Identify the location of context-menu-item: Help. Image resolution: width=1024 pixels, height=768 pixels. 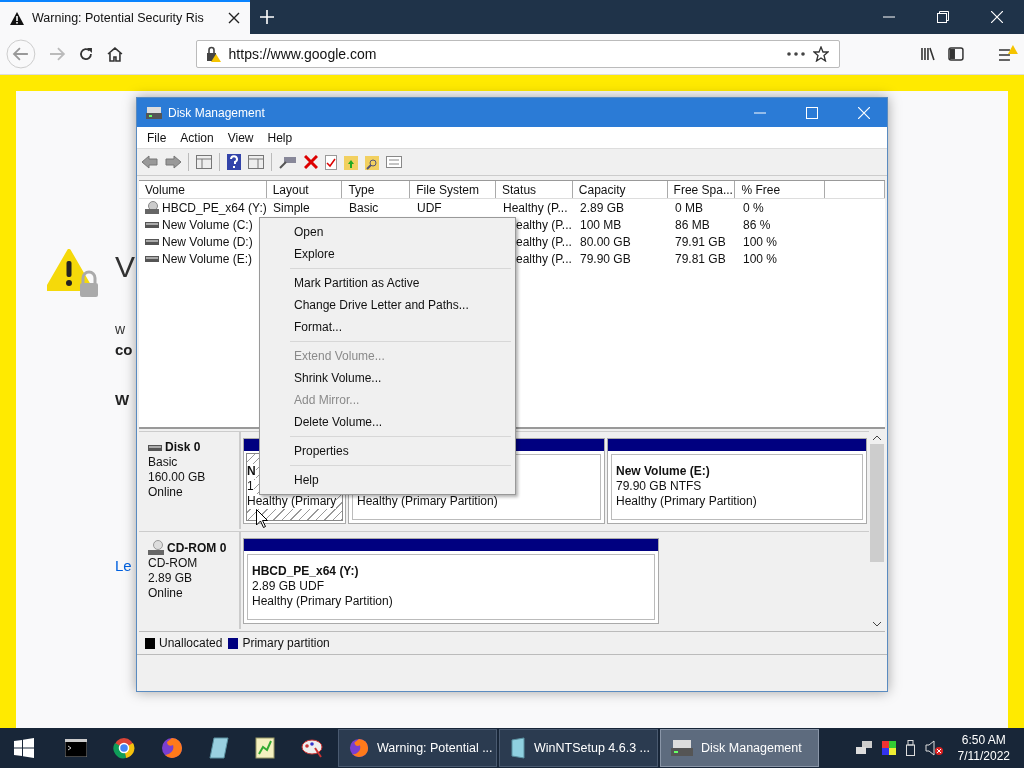
(387, 480).